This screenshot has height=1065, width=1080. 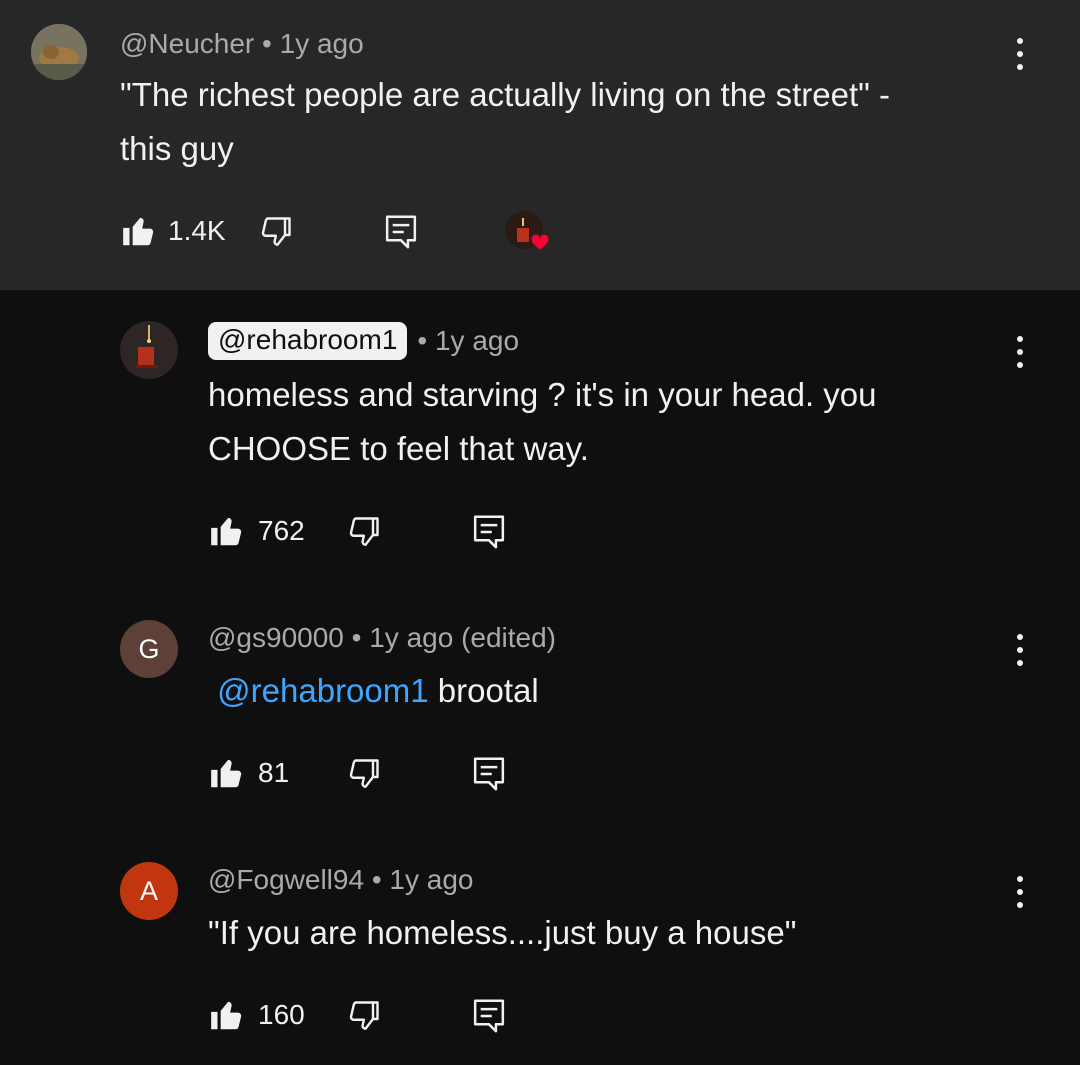 I want to click on creator-avatar-heart-icon, so click(x=527, y=232).